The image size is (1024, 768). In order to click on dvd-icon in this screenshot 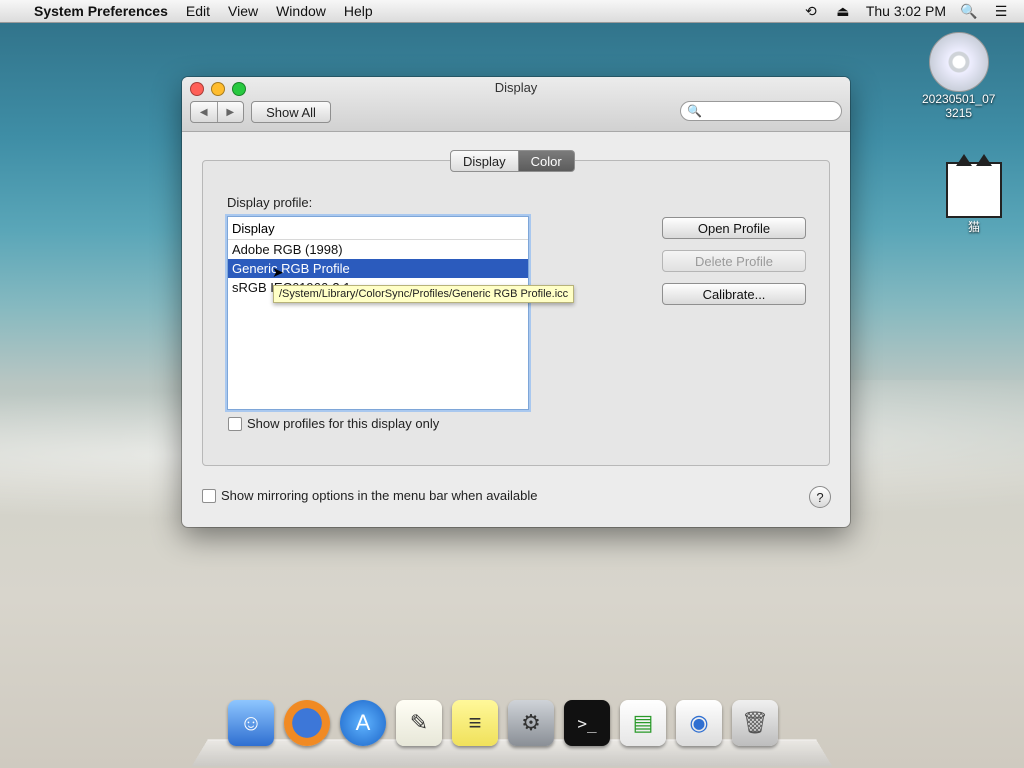, I will do `click(958, 62)`.